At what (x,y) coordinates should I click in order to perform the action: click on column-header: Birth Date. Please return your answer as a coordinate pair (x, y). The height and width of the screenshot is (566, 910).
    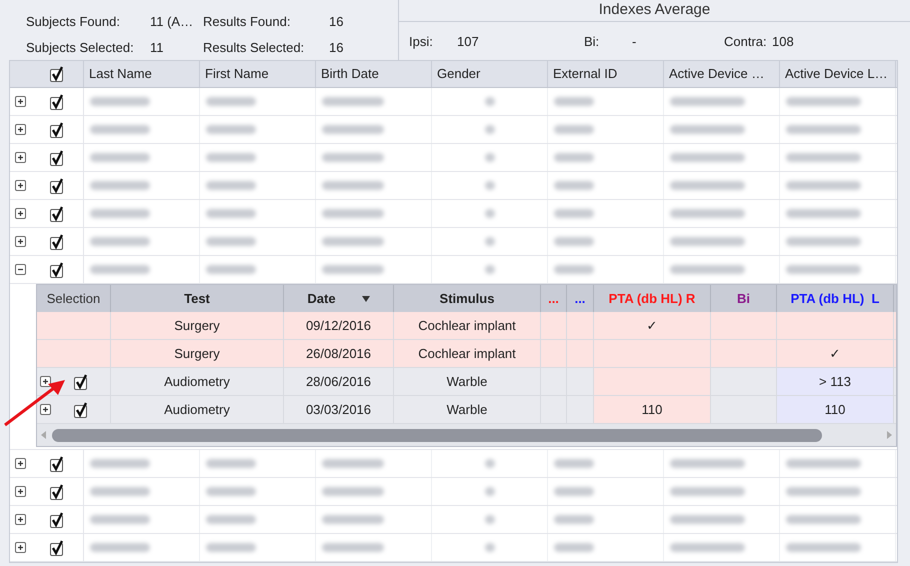
    Looking at the image, I should click on (374, 74).